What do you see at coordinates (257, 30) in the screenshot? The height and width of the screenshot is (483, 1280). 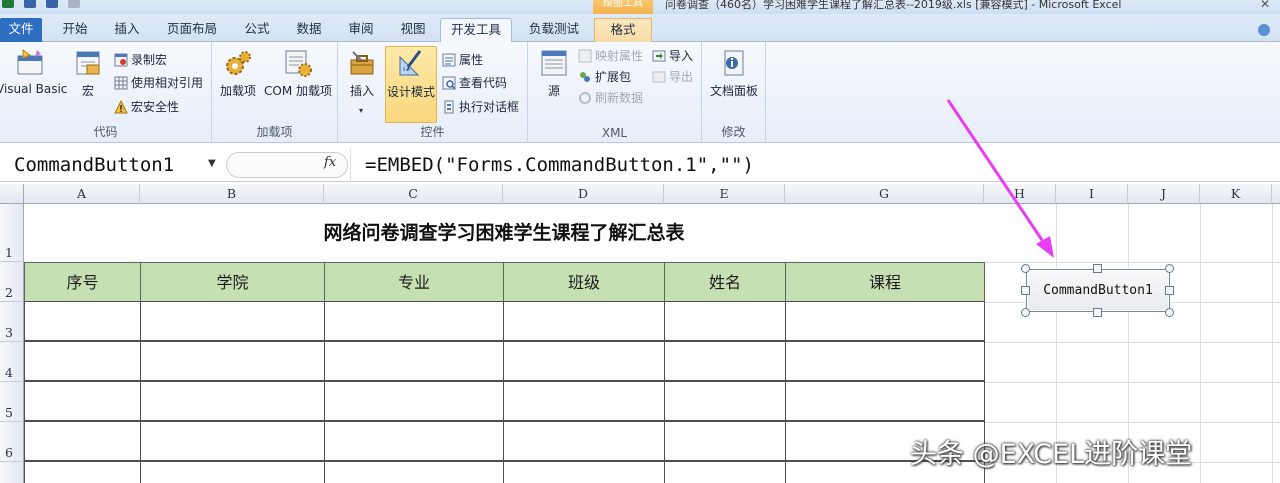 I see `tab-formulas: 公式` at bounding box center [257, 30].